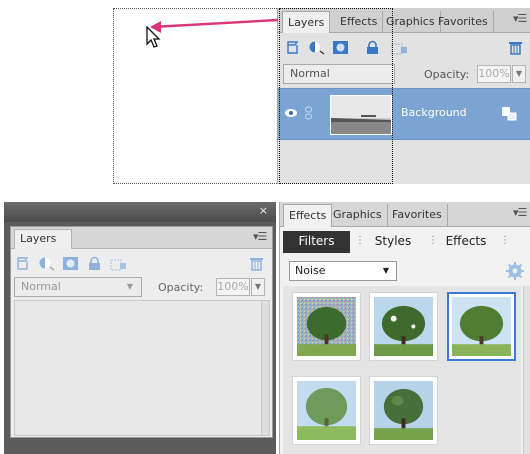 Image resolution: width=530 pixels, height=454 pixels. Describe the element at coordinates (291, 113) in the screenshot. I see `eye-icon` at that location.